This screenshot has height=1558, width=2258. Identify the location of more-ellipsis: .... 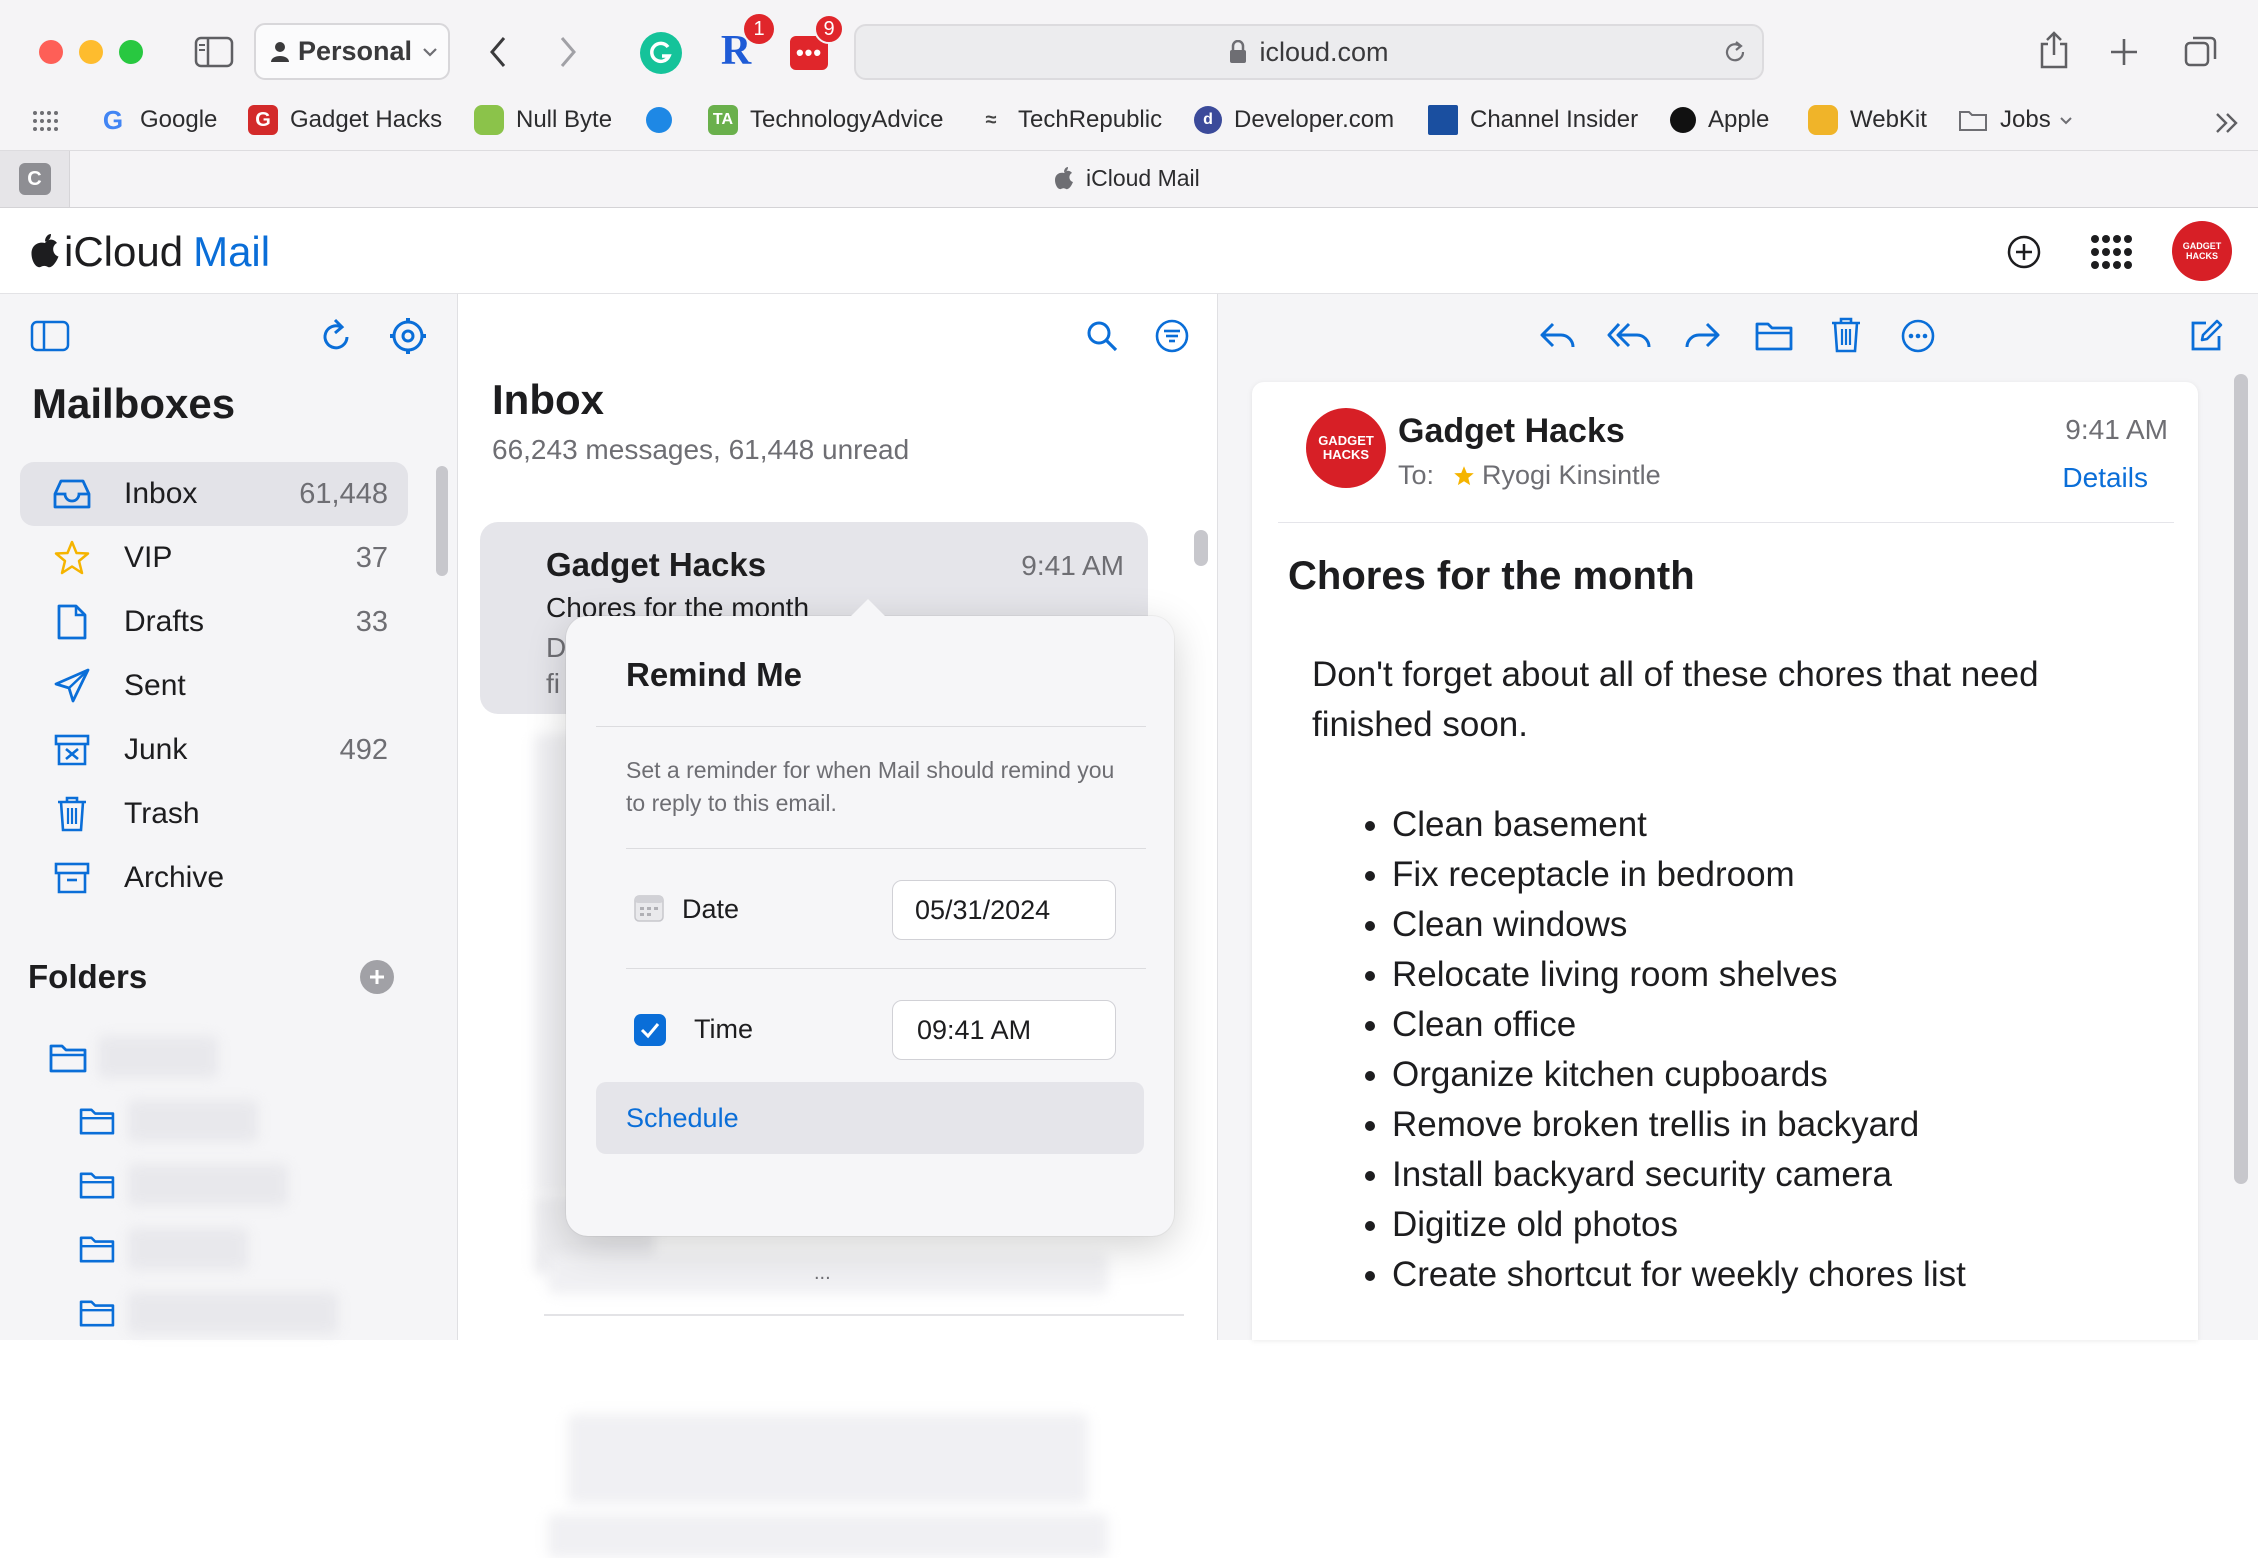
(822, 1273).